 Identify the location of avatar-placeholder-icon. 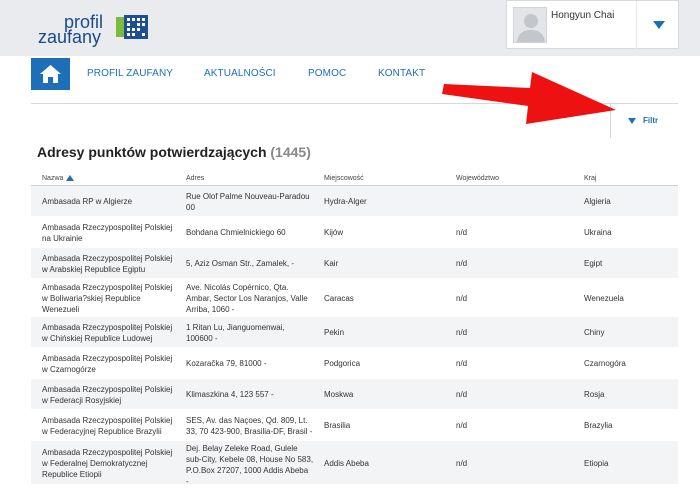
(531, 28).